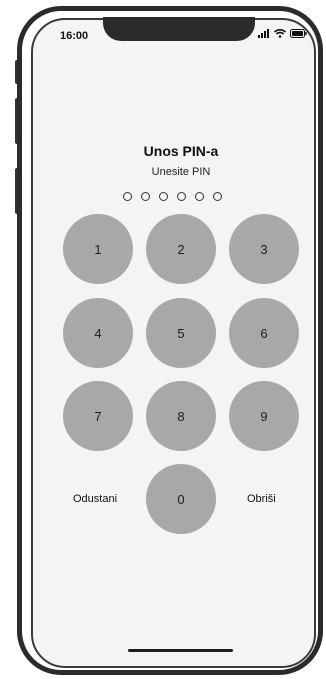 The height and width of the screenshot is (679, 326). What do you see at coordinates (179, 29) in the screenshot?
I see `notch` at bounding box center [179, 29].